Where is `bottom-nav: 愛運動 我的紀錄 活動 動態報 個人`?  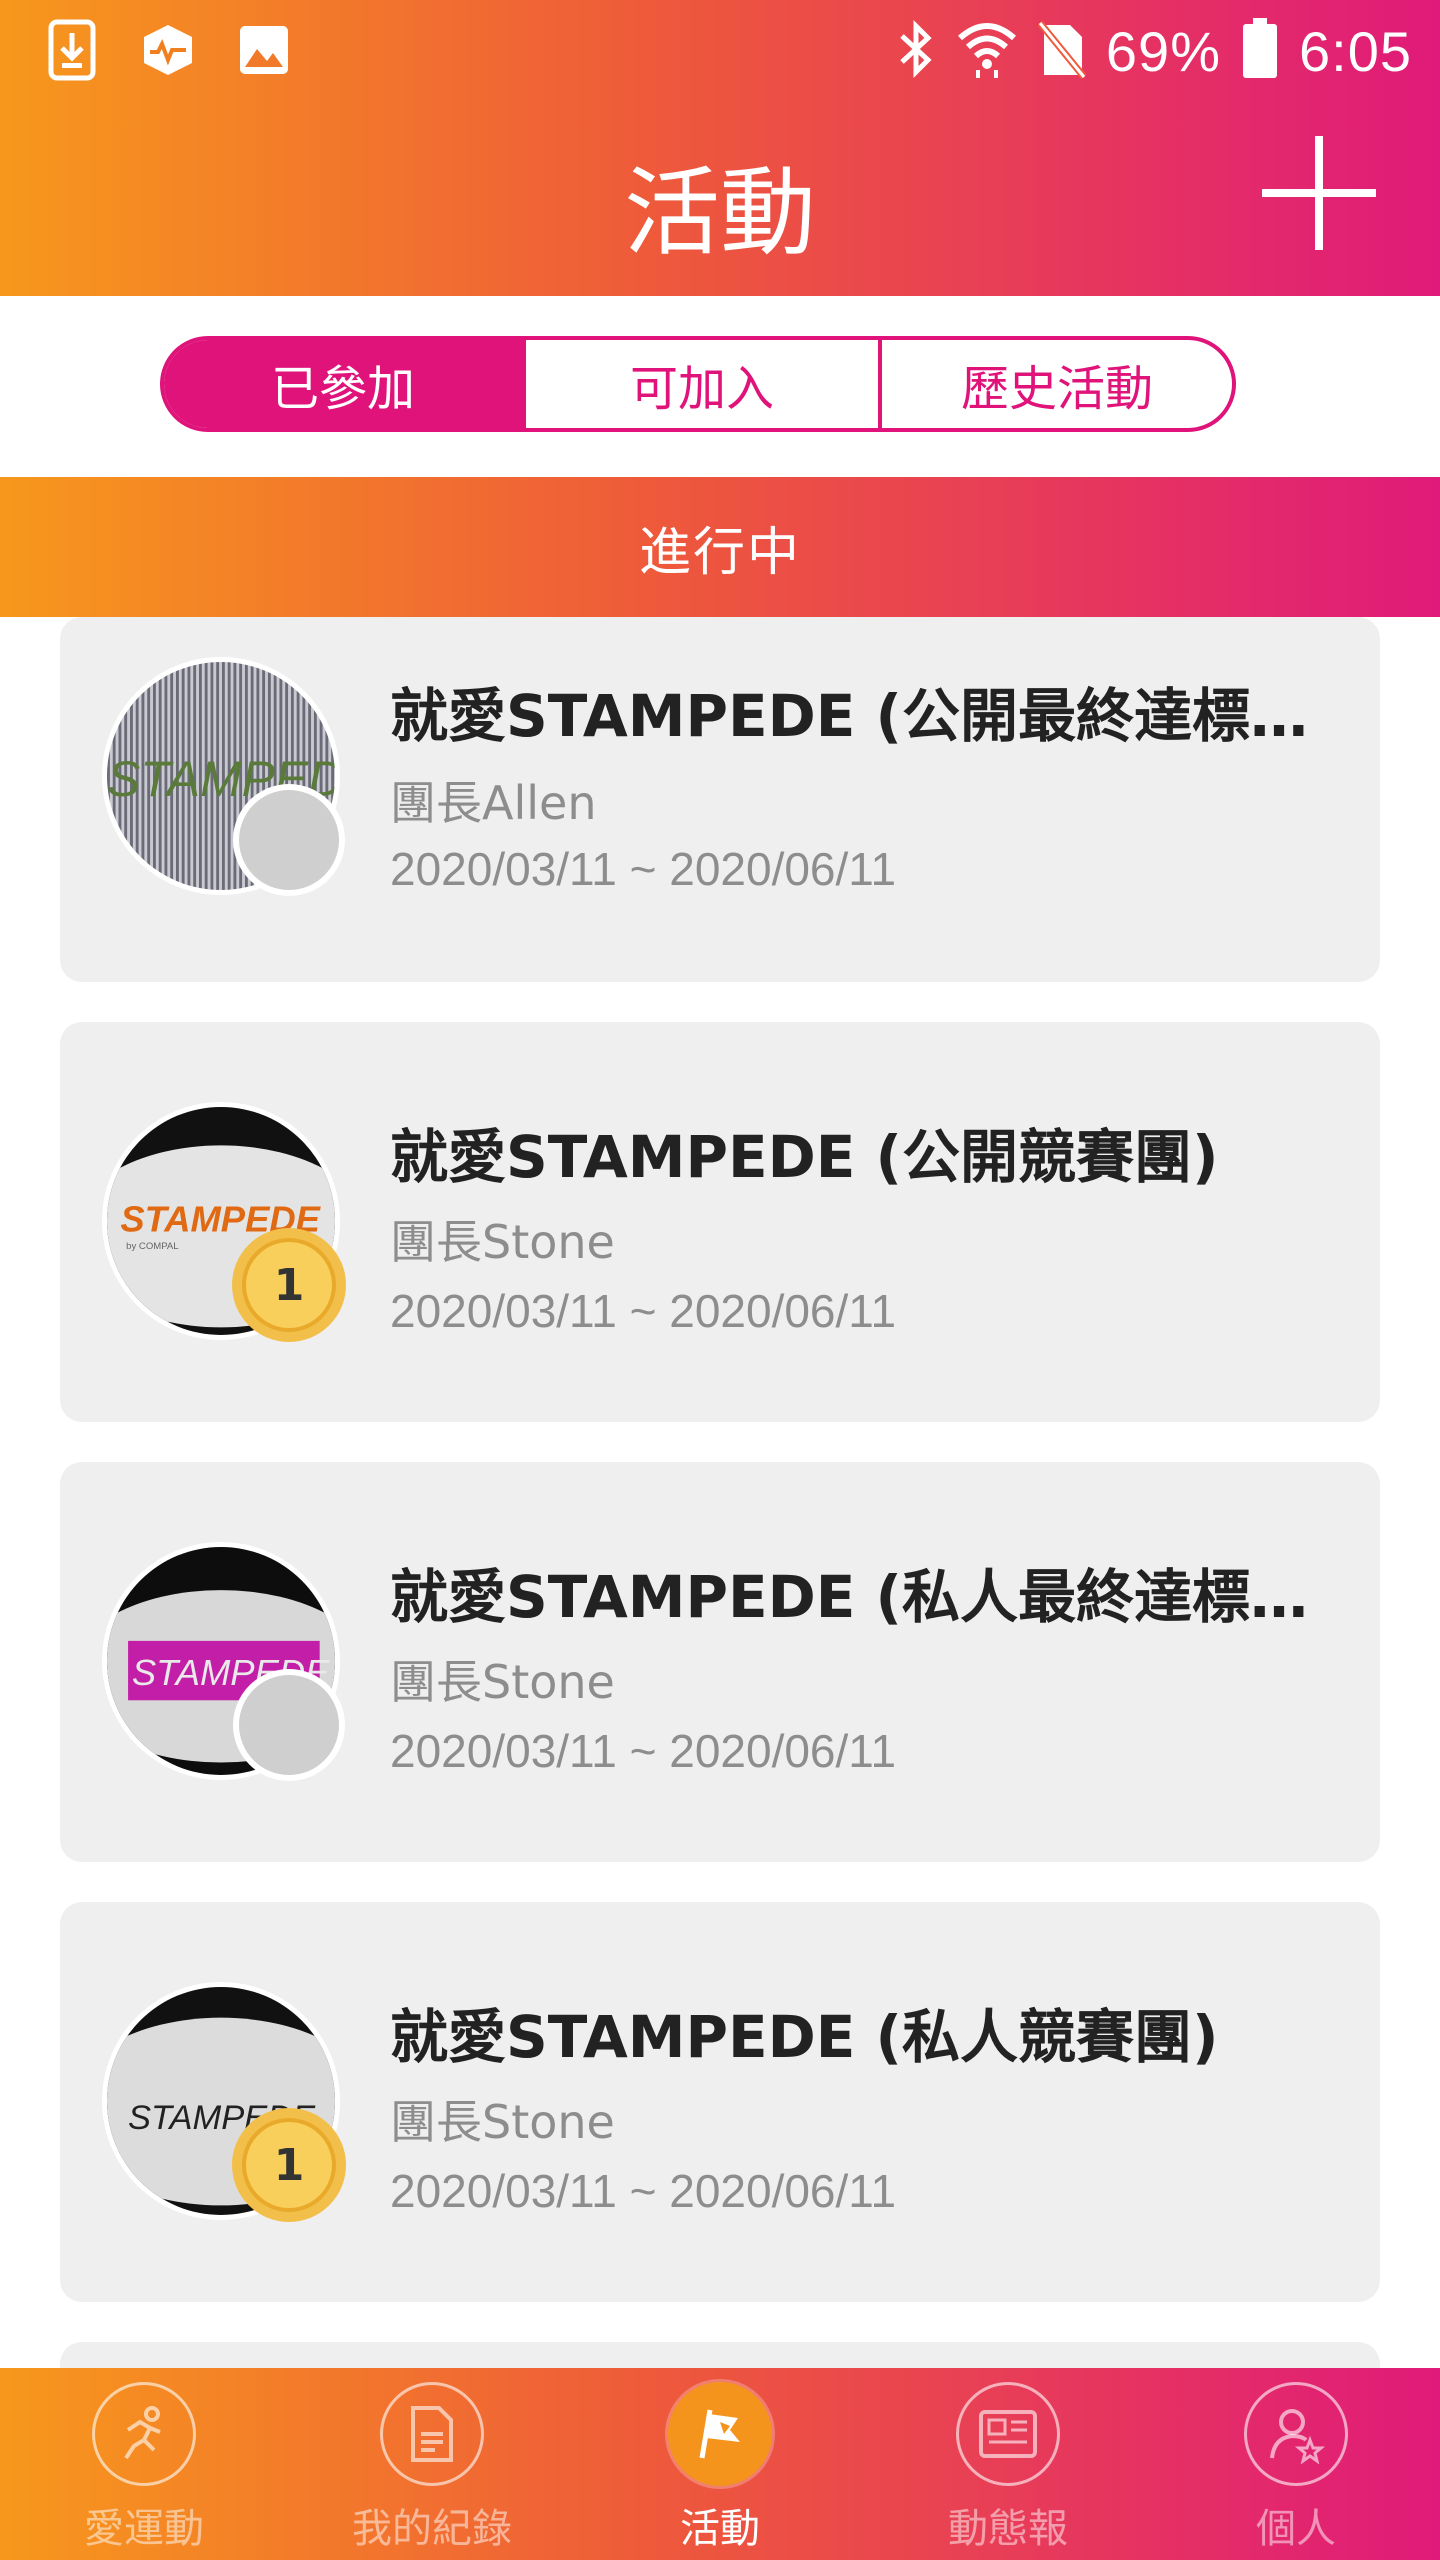
bottom-nav: 愛運動 我的紀錄 活動 動態報 個人 is located at coordinates (720, 2464).